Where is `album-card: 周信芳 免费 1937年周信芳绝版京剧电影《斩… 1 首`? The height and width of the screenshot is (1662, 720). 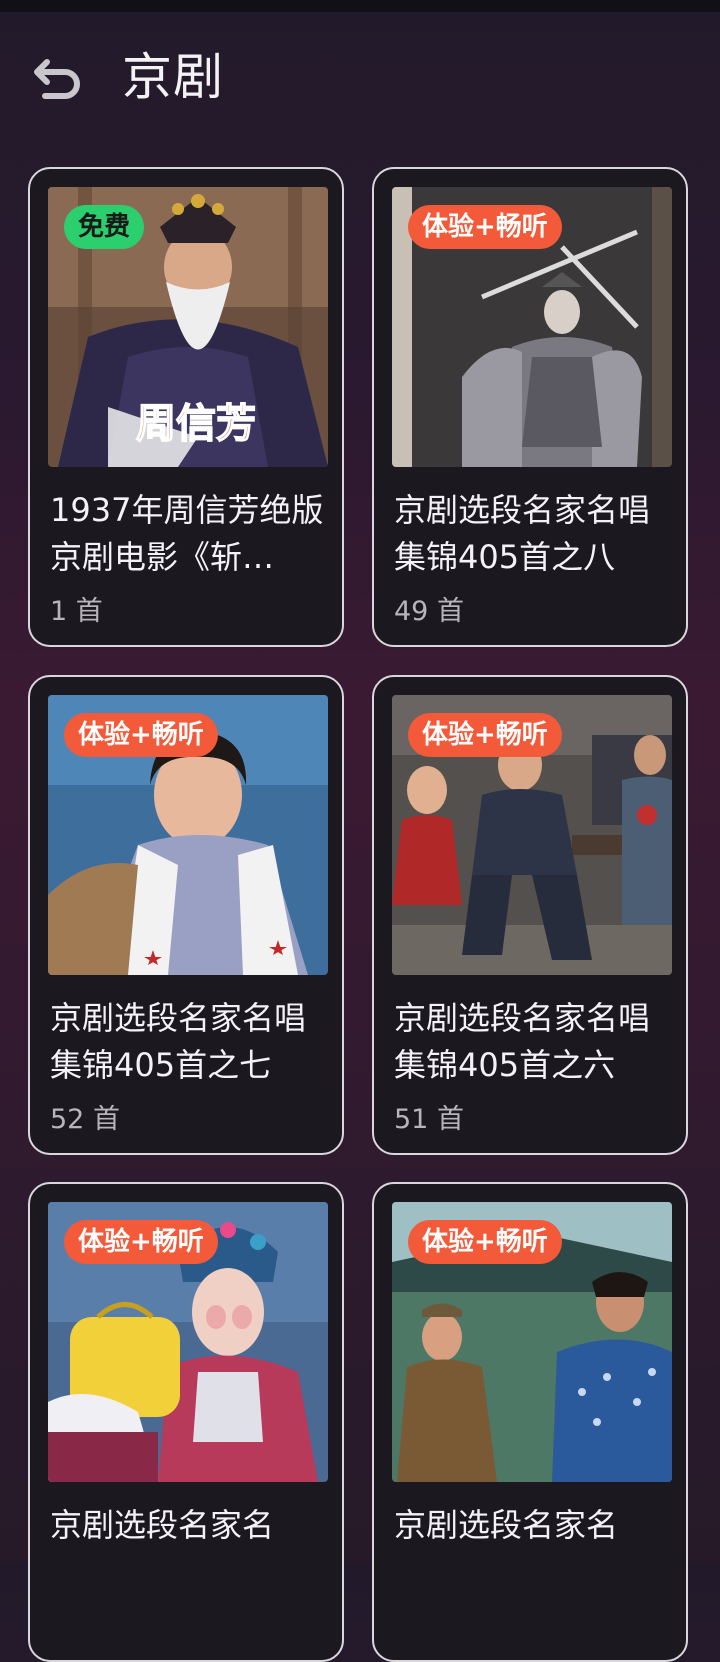
album-card: 周信芳 免费 1937年周信芳绝版京剧电影《斩… 1 首 is located at coordinates (186, 407).